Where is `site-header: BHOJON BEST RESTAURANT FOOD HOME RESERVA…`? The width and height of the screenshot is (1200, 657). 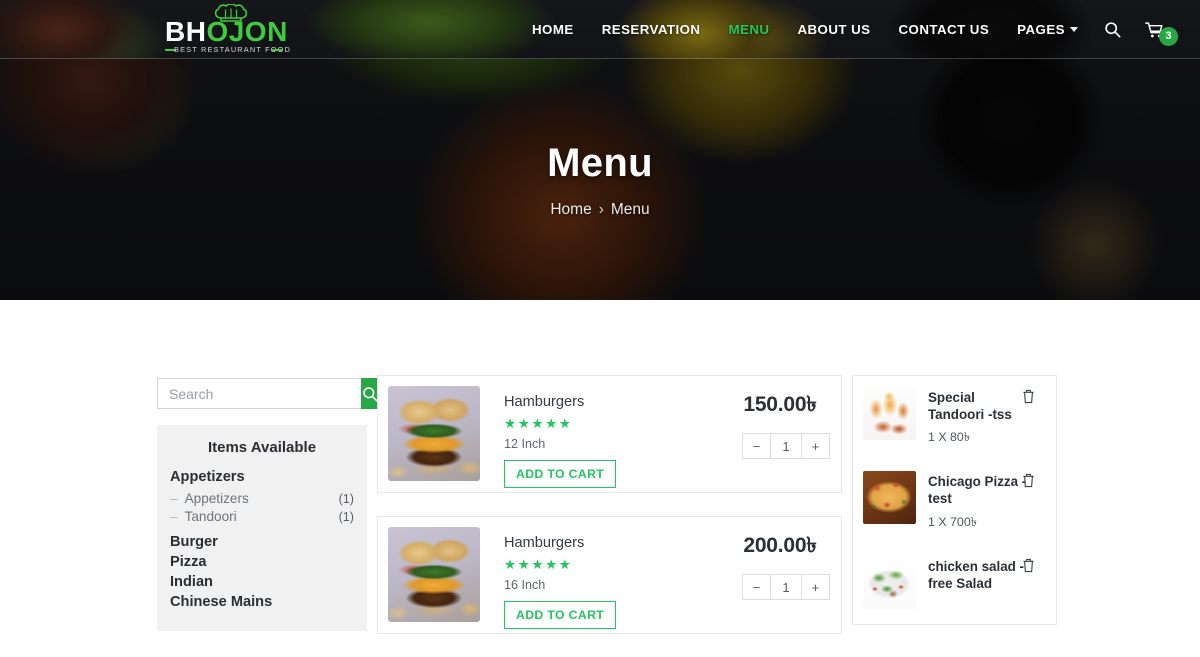
site-header: BHOJON BEST RESTAURANT FOOD HOME RESERVA… is located at coordinates (600, 29).